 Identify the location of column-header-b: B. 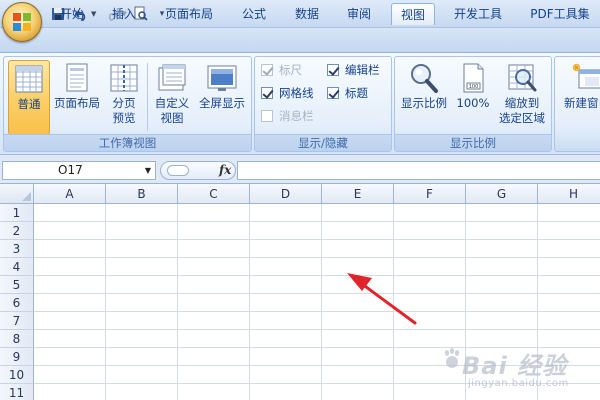
(142, 194).